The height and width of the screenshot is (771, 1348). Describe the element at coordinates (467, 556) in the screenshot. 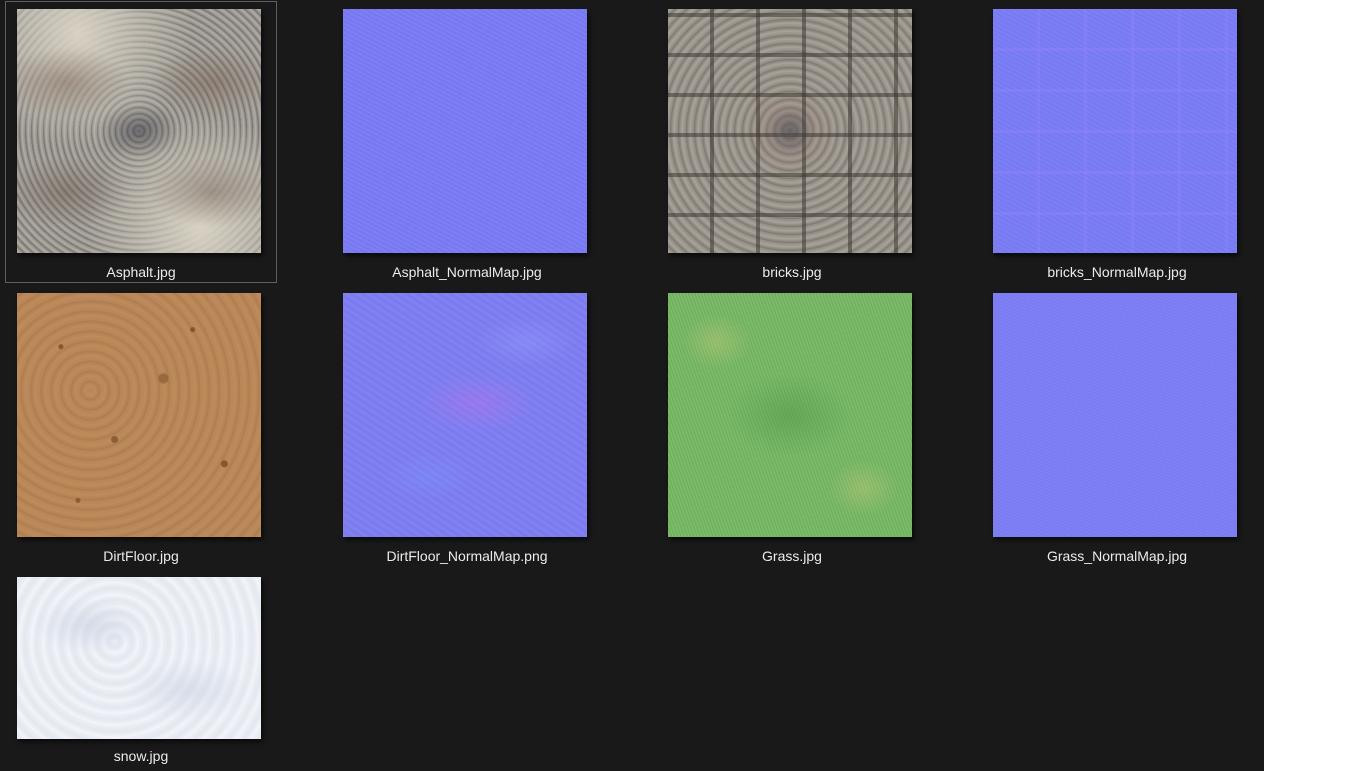

I see `file-name-label: DirtFloor_NormalMap.png` at that location.